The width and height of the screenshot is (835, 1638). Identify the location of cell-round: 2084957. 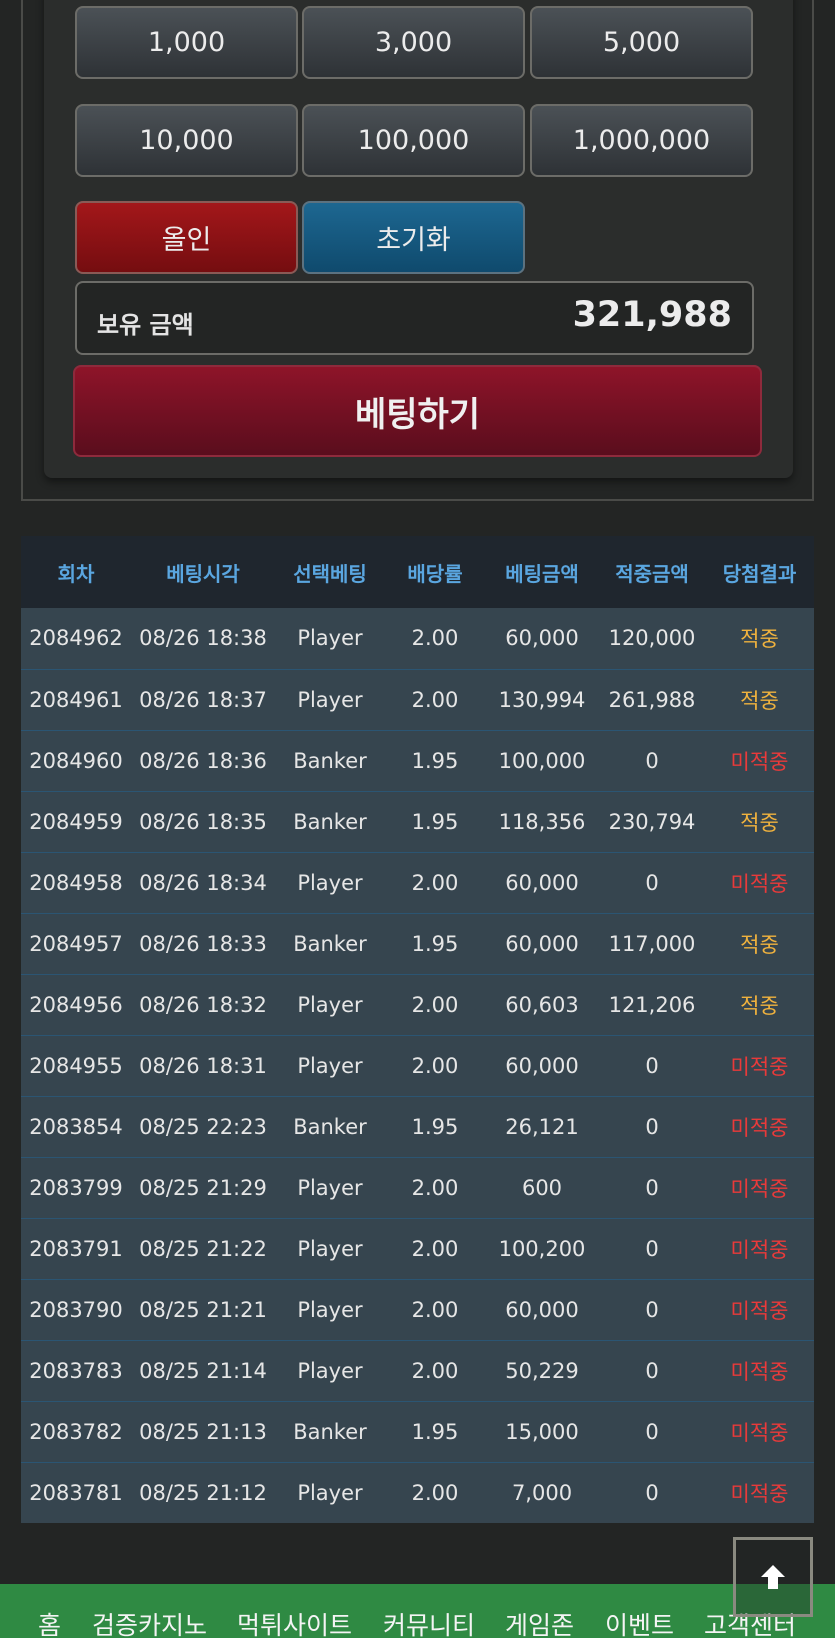
(76, 944).